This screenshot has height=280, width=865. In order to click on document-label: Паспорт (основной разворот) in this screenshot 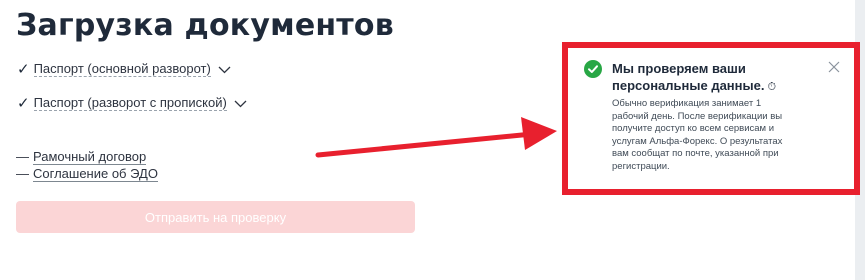, I will do `click(122, 69)`.